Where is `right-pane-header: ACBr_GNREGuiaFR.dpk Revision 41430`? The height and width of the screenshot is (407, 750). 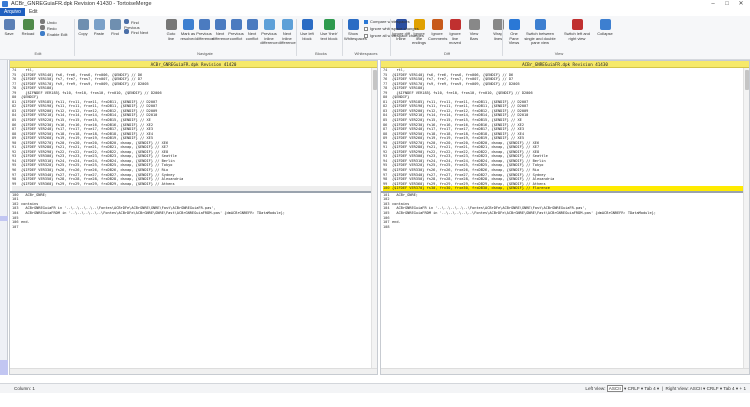 right-pane-header: ACBr_GNREGuiaFR.dpk Revision 41430 is located at coordinates (565, 64).